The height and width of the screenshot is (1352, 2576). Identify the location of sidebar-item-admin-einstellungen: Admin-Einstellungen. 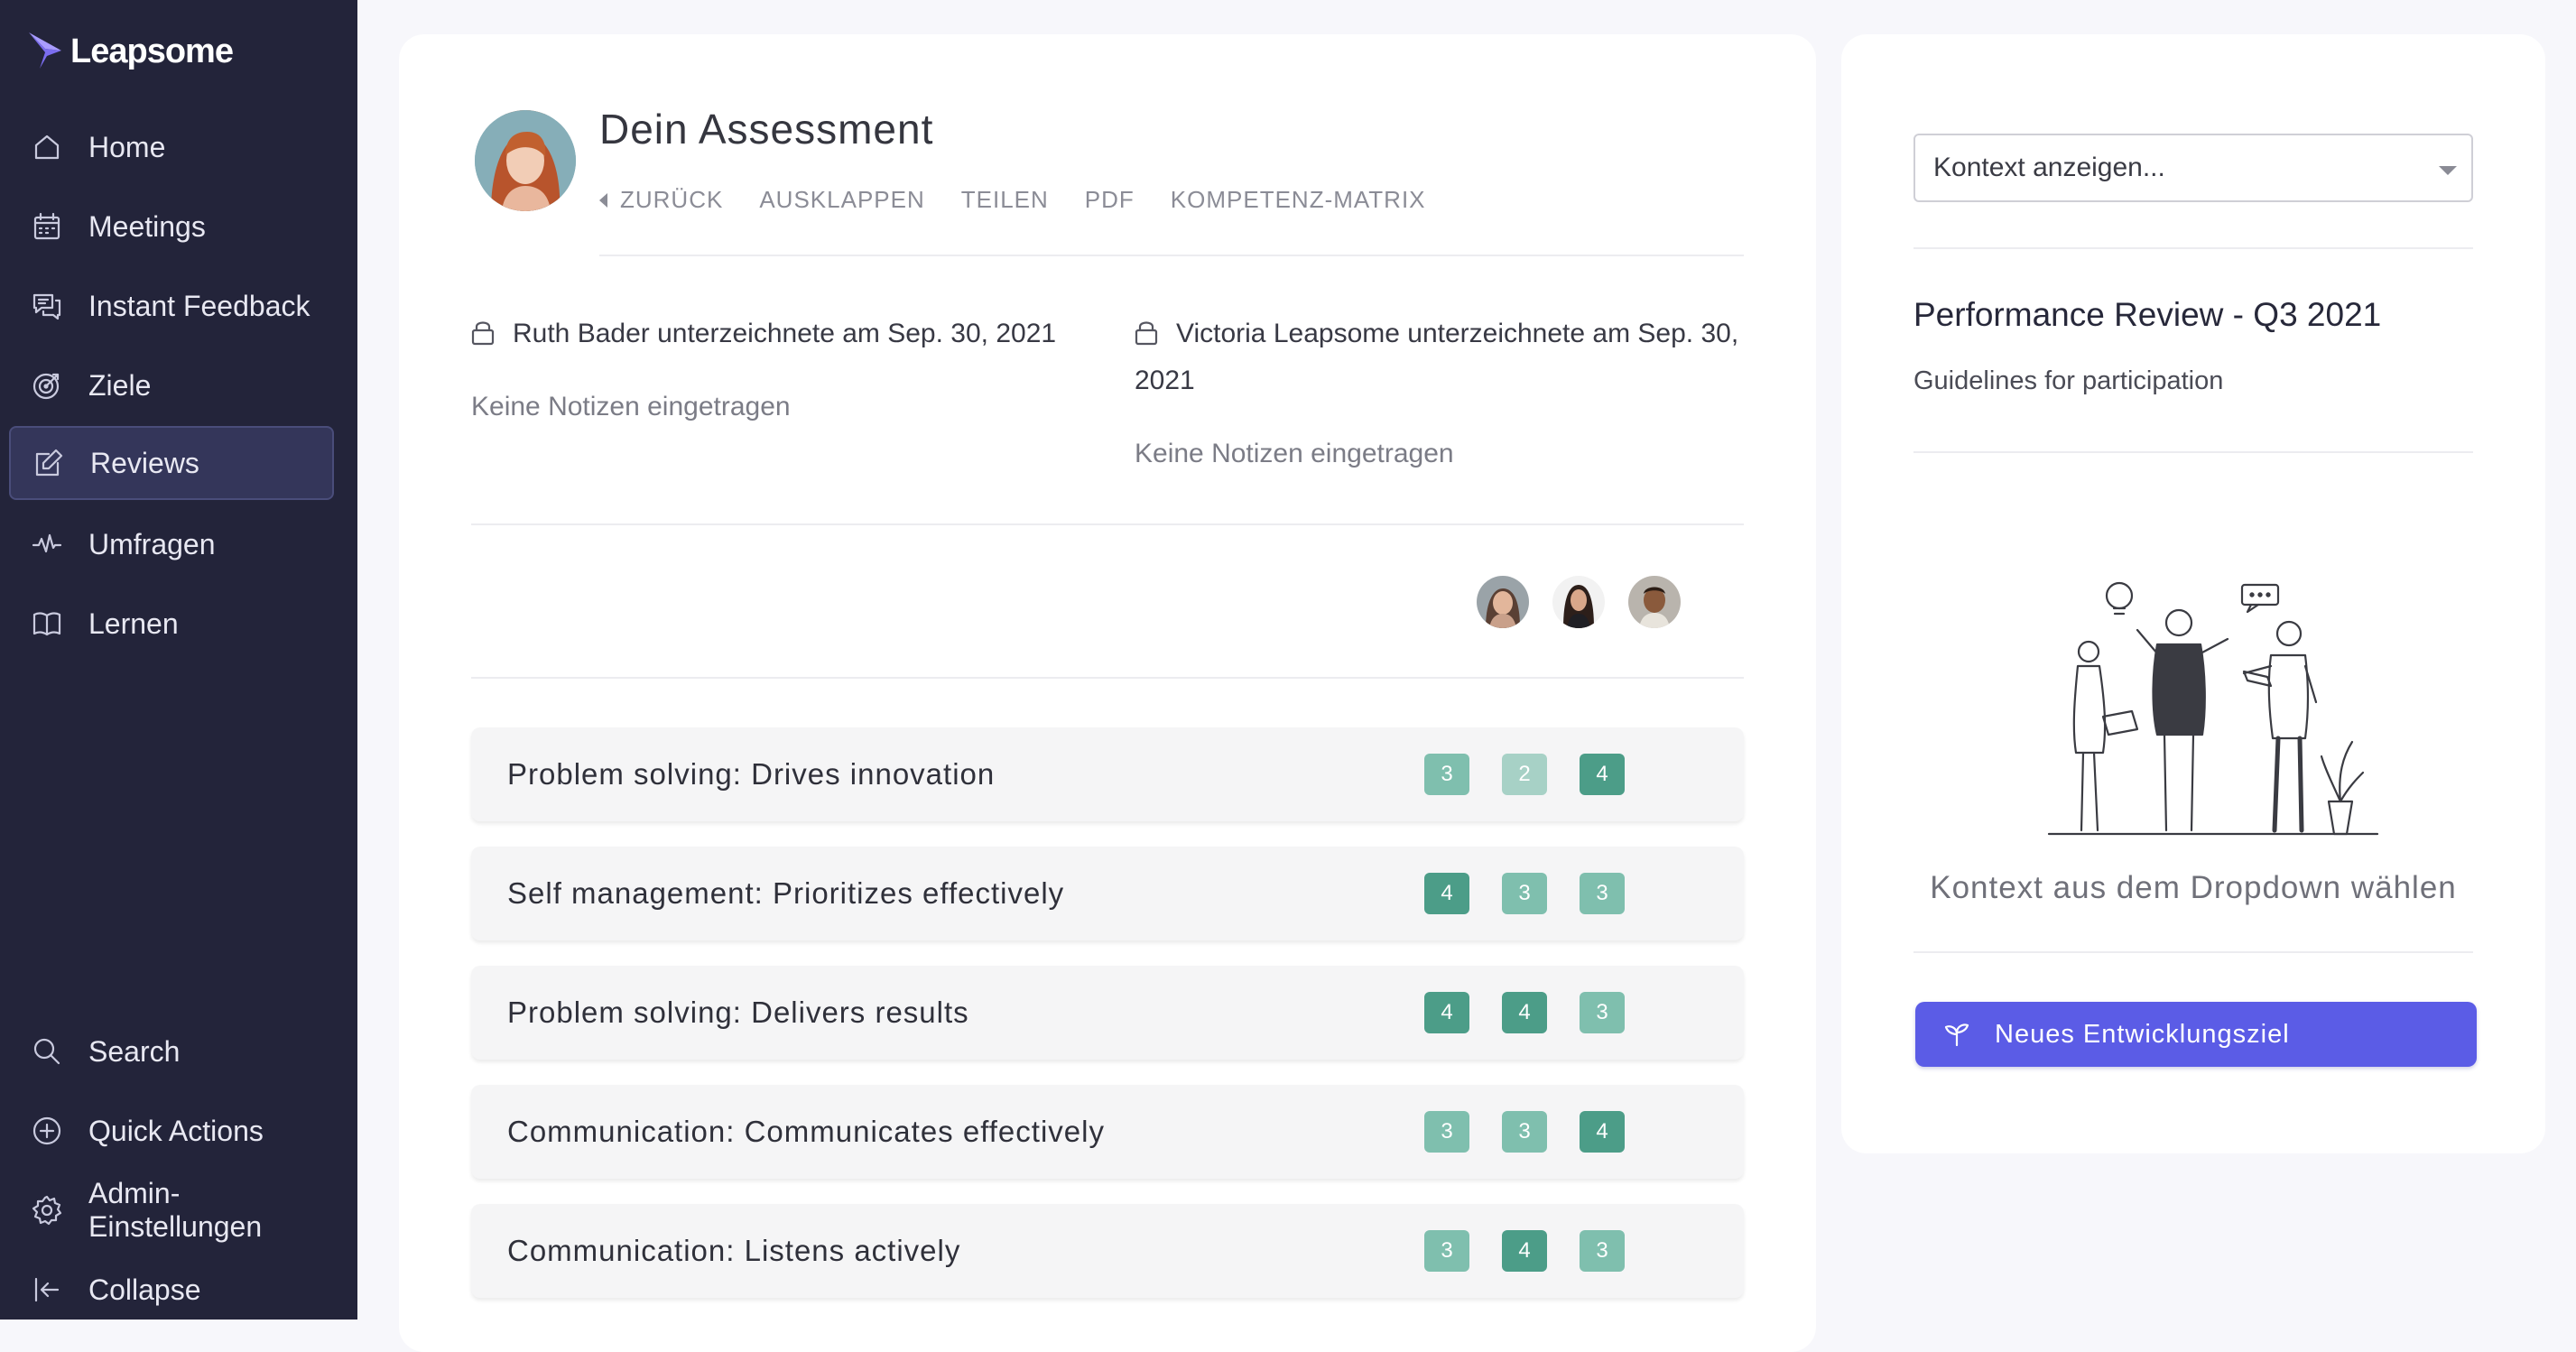
(171, 1210).